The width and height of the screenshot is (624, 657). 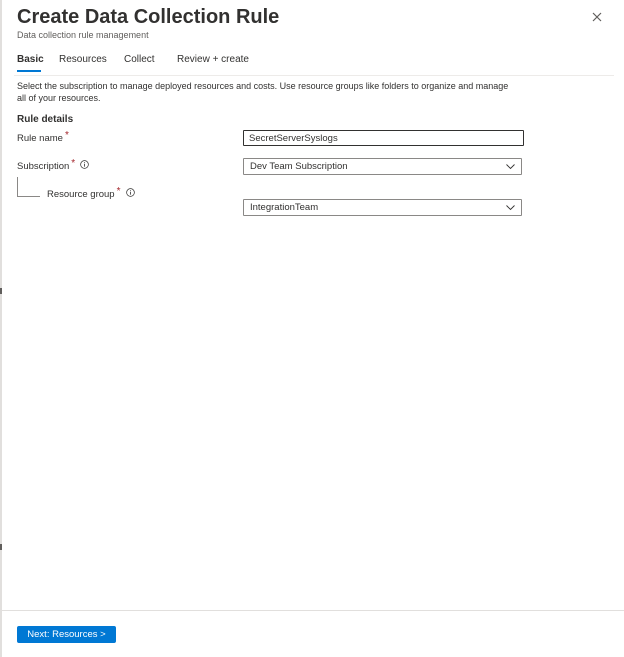 What do you see at coordinates (382, 166) in the screenshot?
I see `subscription-dropdown: Dev Team Subscription` at bounding box center [382, 166].